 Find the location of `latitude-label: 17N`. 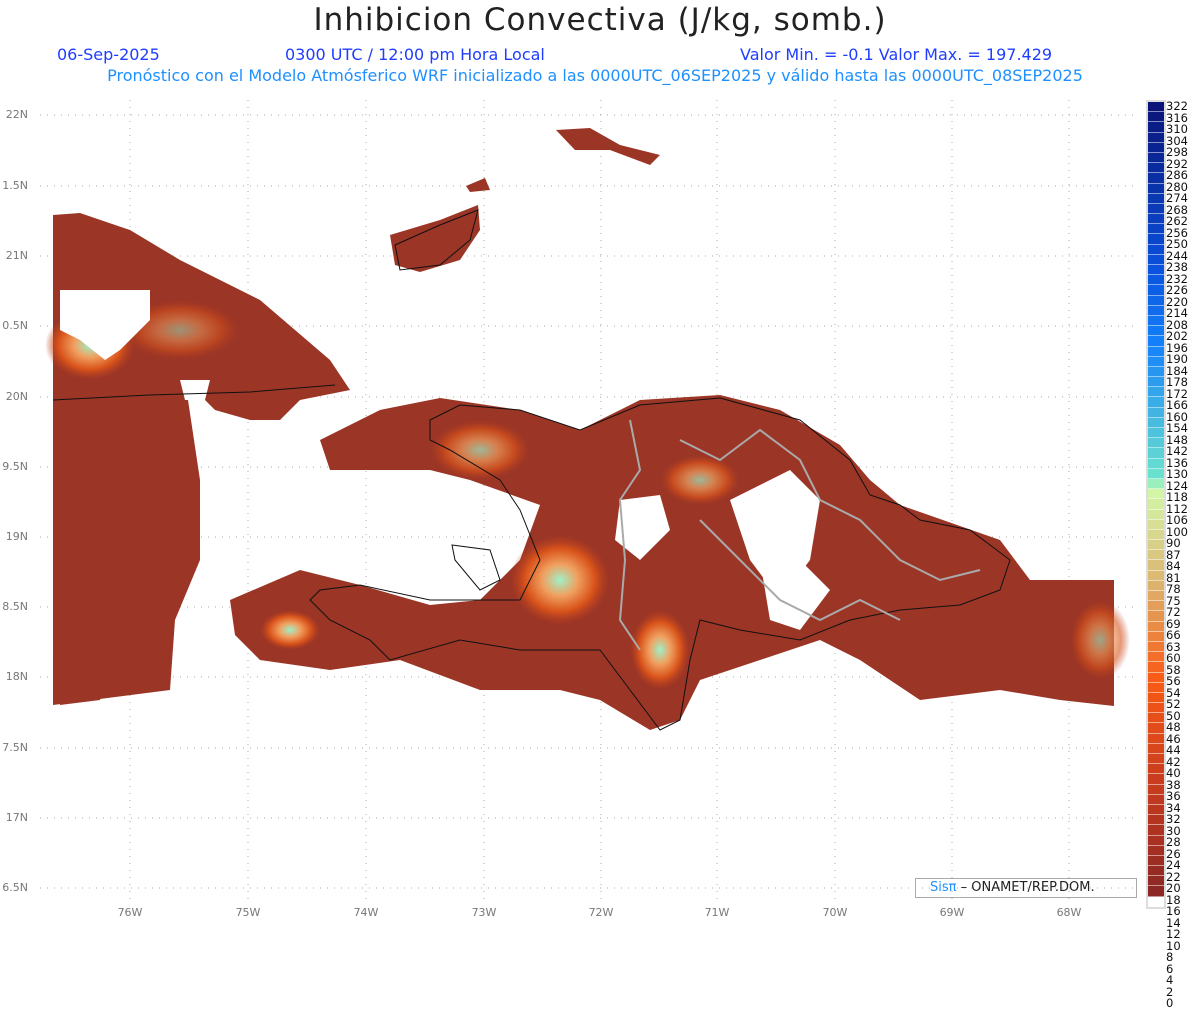

latitude-label: 17N is located at coordinates (16, 817).